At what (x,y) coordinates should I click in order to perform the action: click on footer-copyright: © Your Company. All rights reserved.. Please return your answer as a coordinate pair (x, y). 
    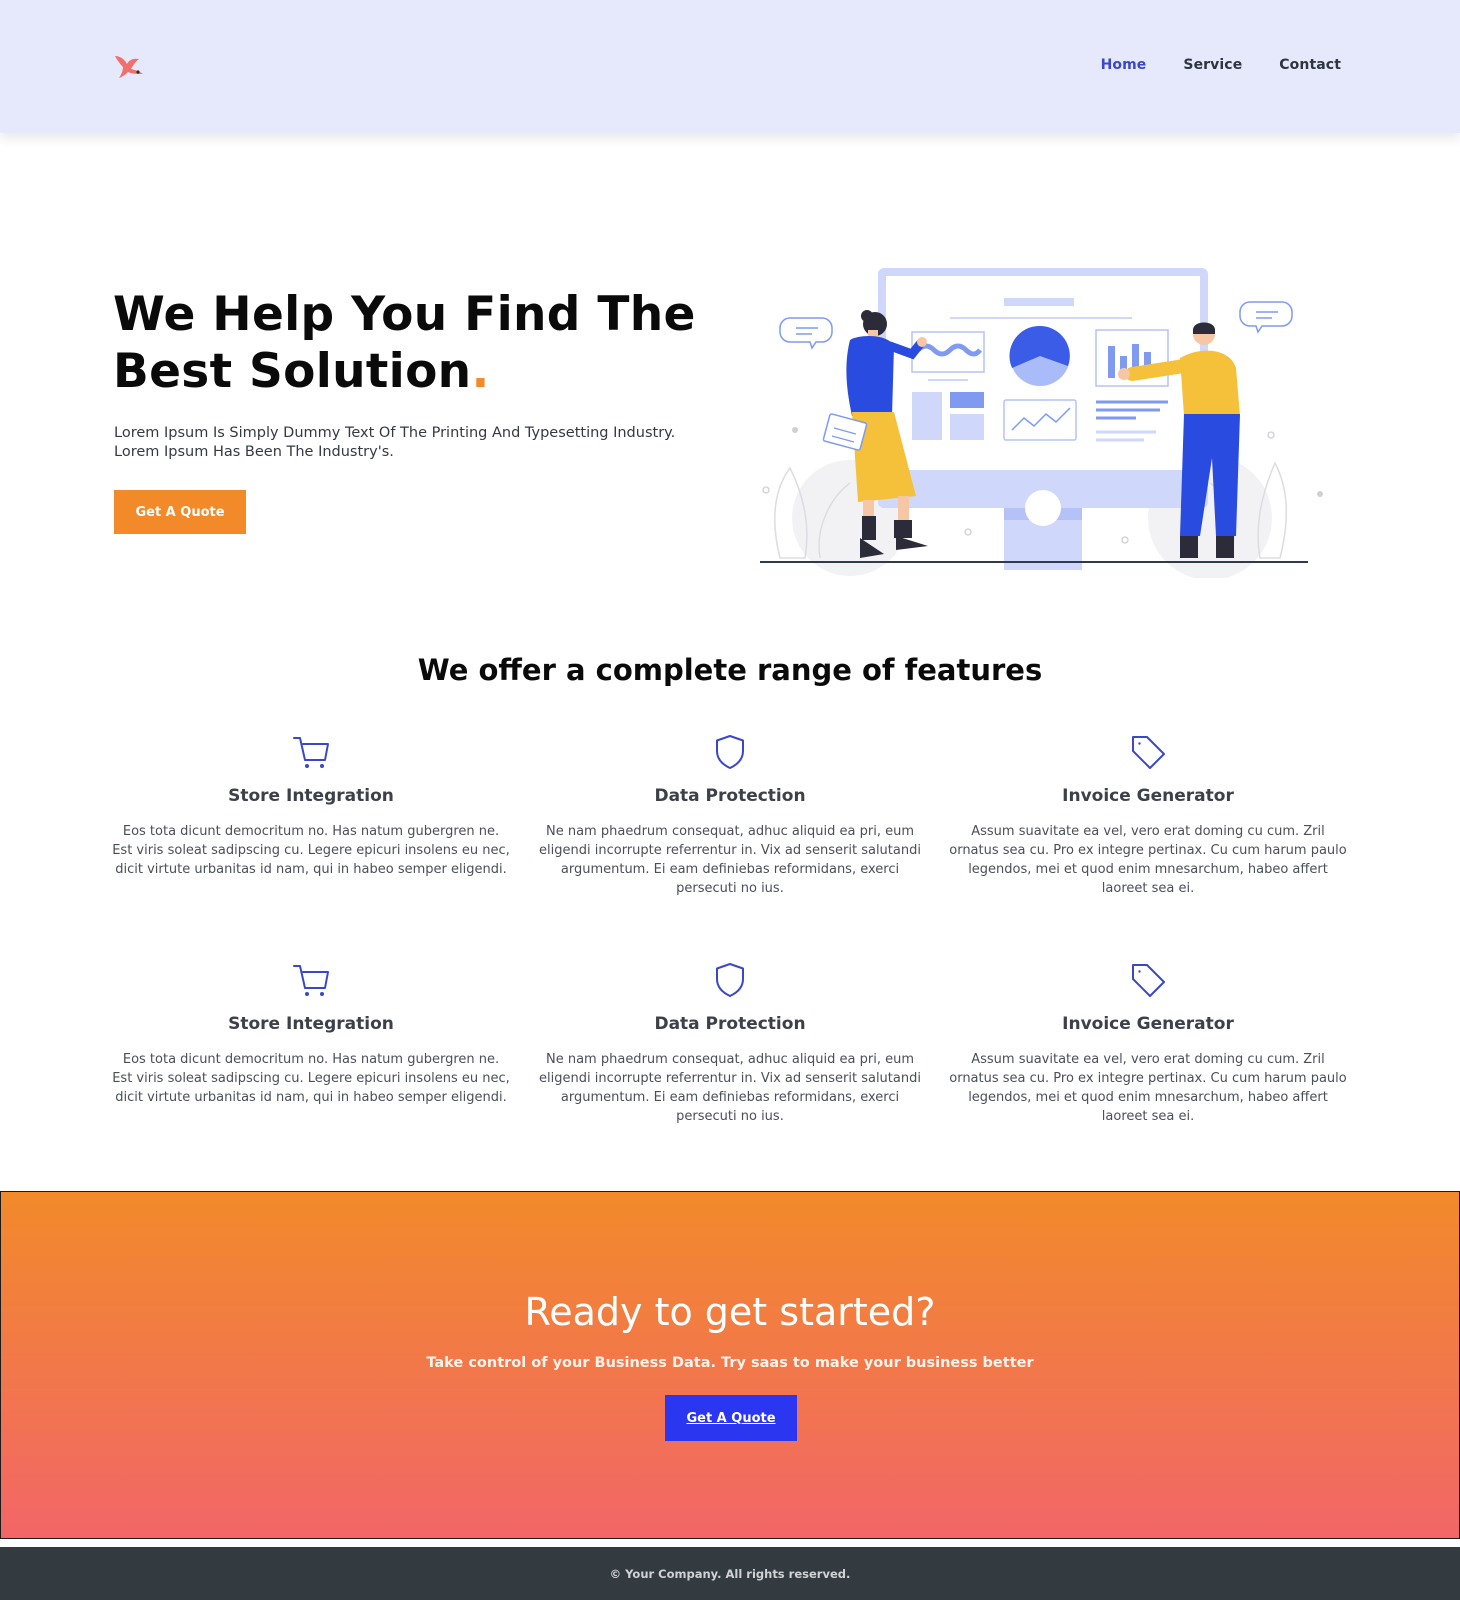
    Looking at the image, I should click on (730, 1573).